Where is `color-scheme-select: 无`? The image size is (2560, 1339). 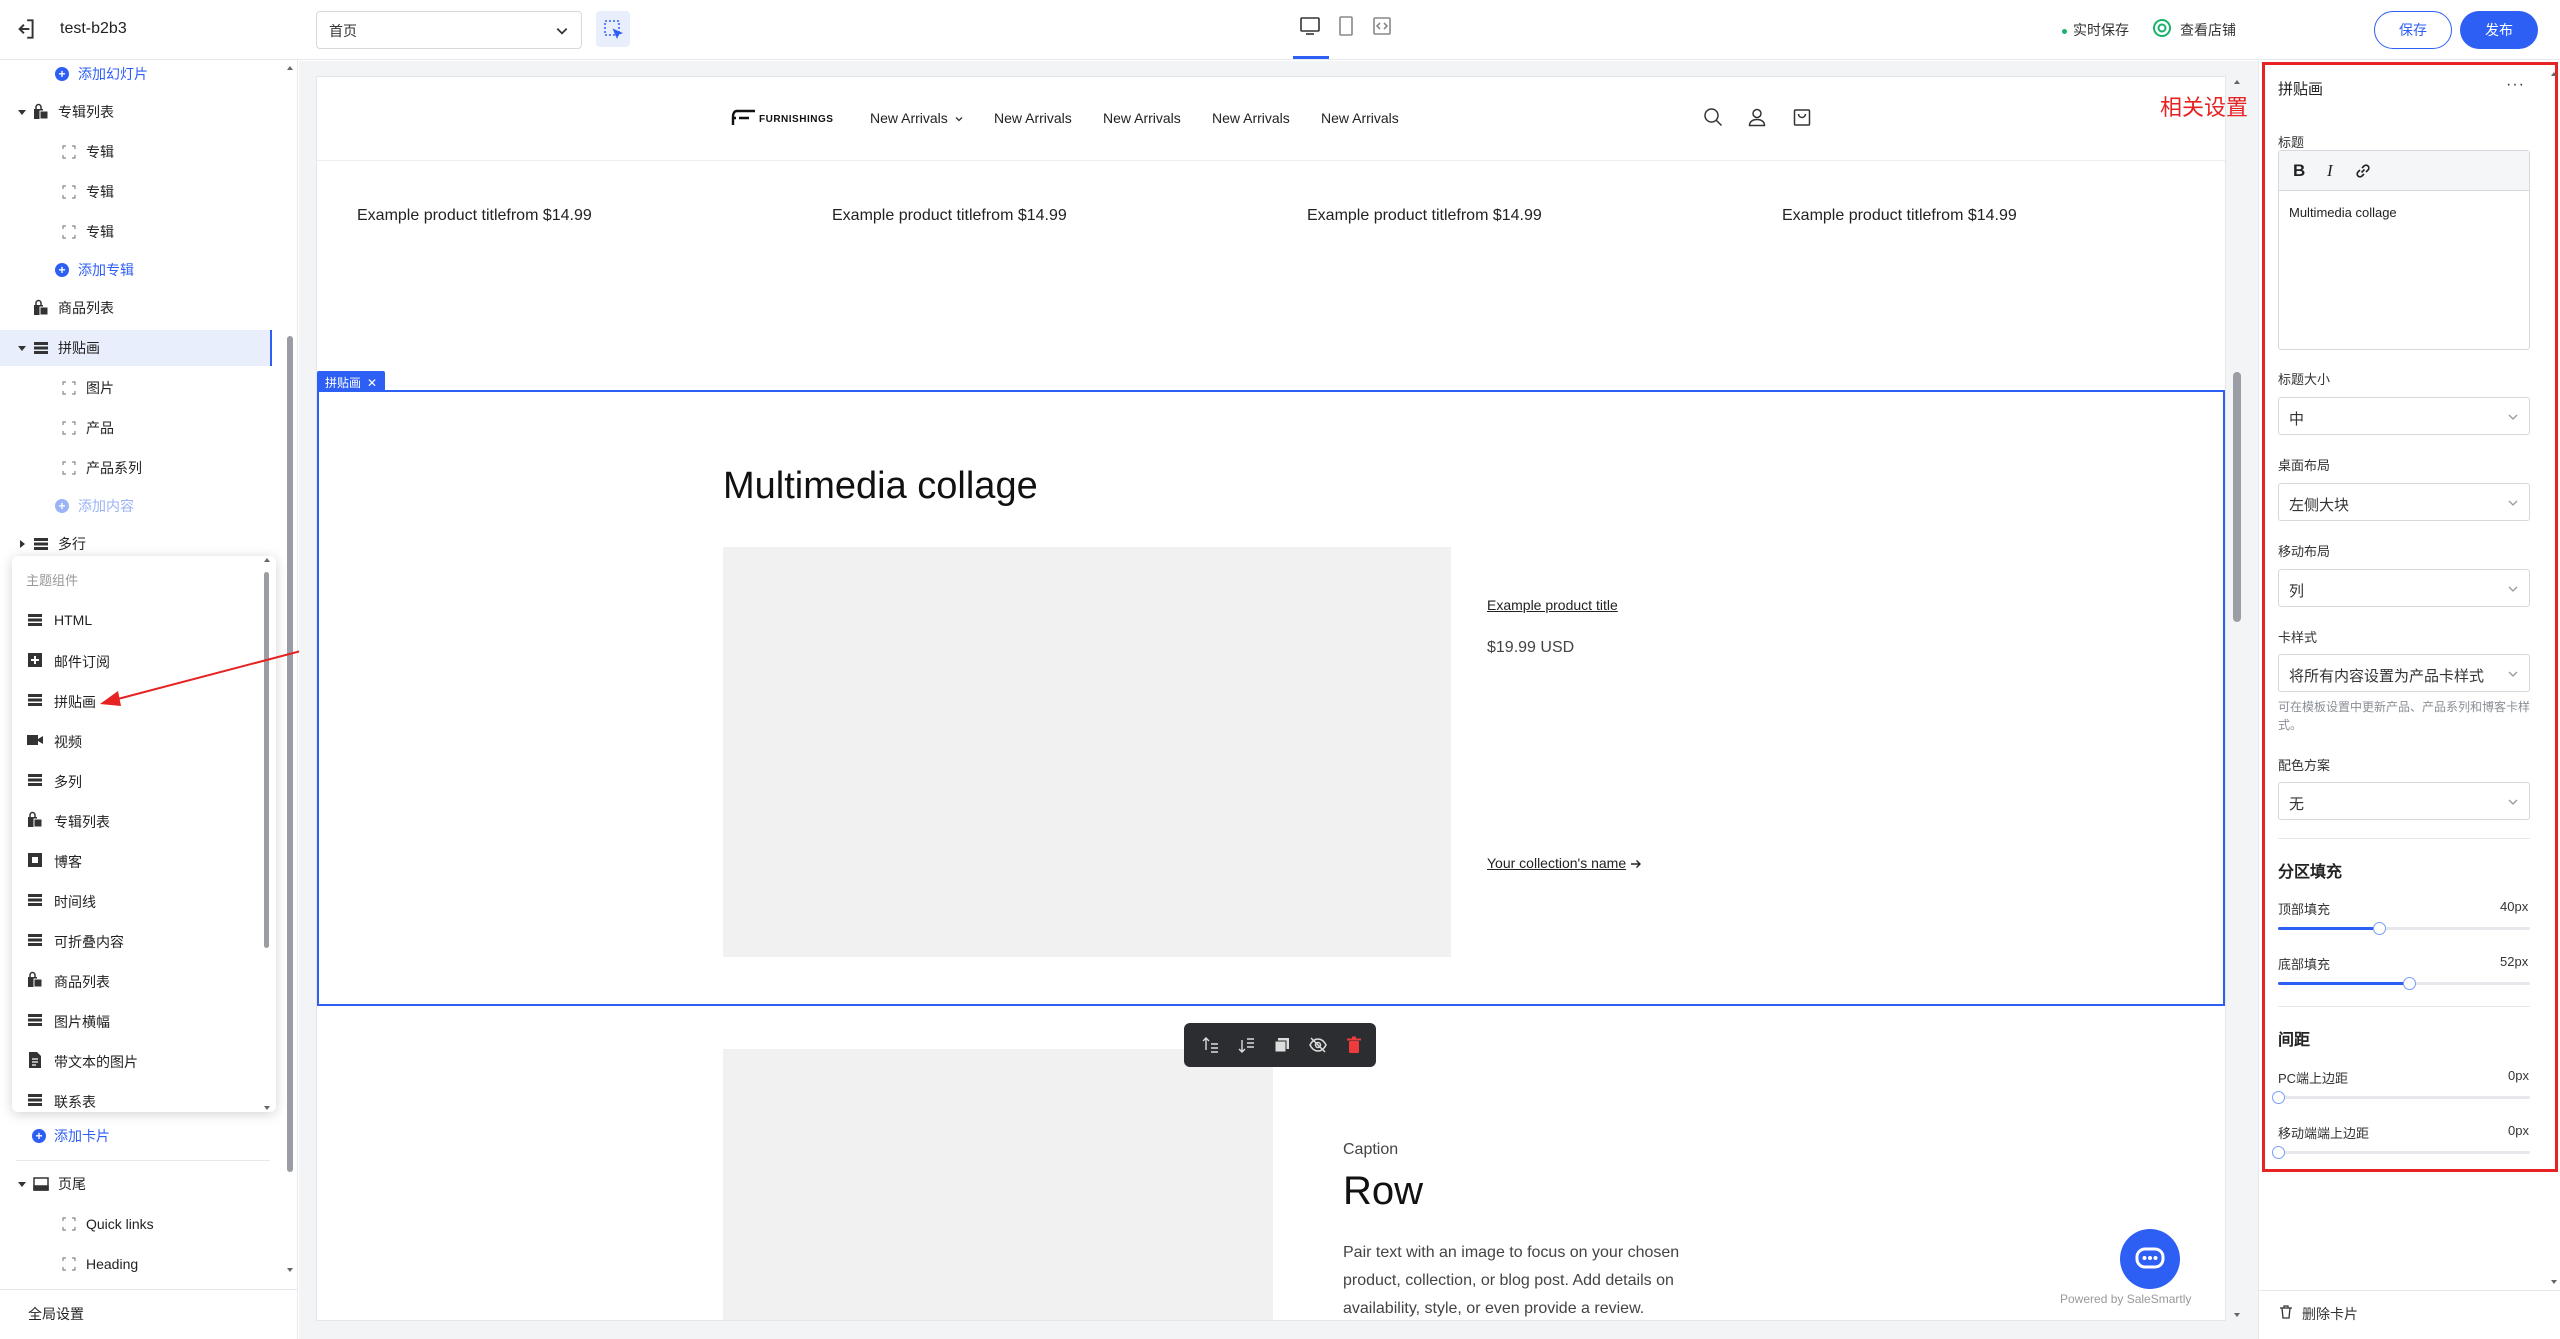
color-scheme-select: 无 is located at coordinates (2404, 801).